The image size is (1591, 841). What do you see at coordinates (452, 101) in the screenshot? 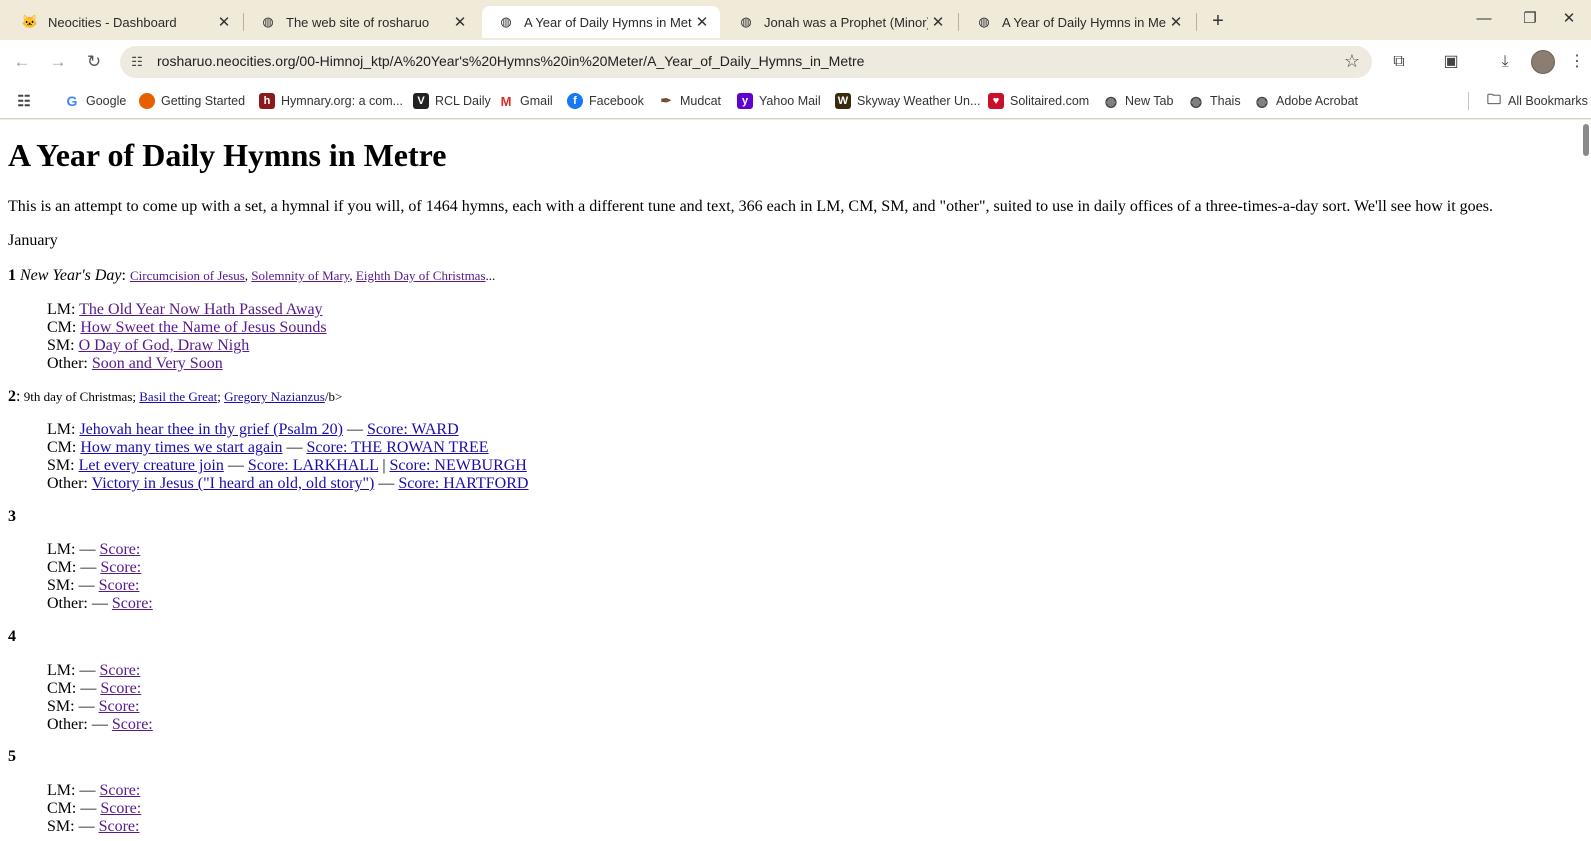
I see `bookmark-rcl-daily: V RCL Daily` at bounding box center [452, 101].